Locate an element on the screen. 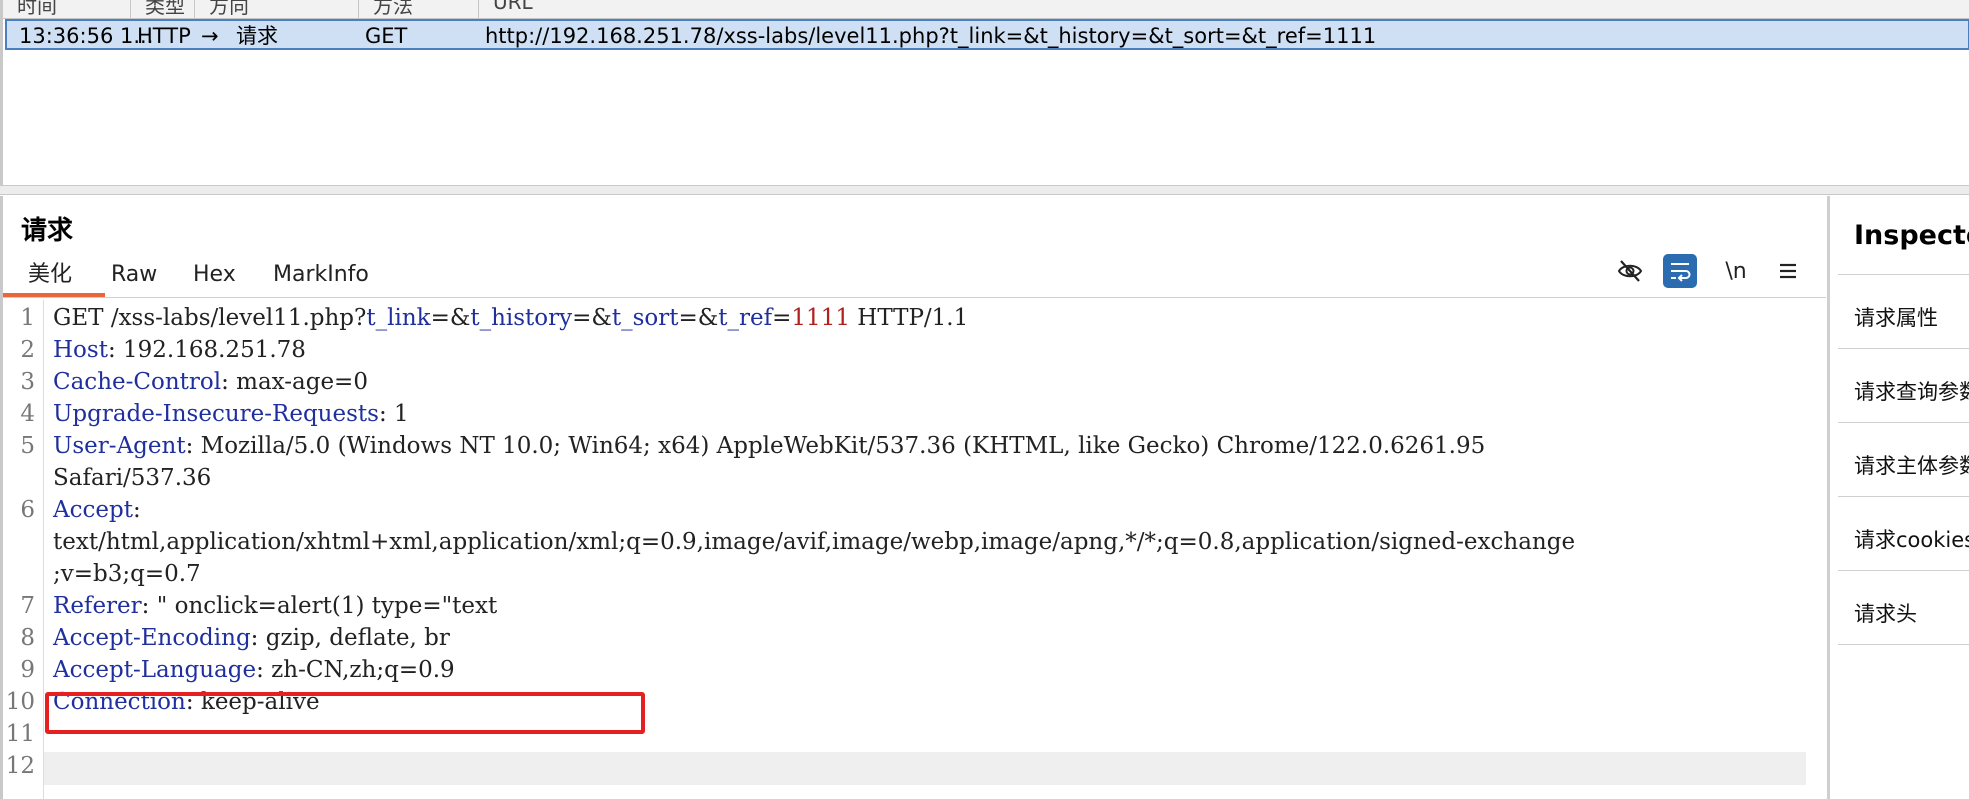 This screenshot has height=799, width=1969. code-text: : keep-alive is located at coordinates (252, 702).